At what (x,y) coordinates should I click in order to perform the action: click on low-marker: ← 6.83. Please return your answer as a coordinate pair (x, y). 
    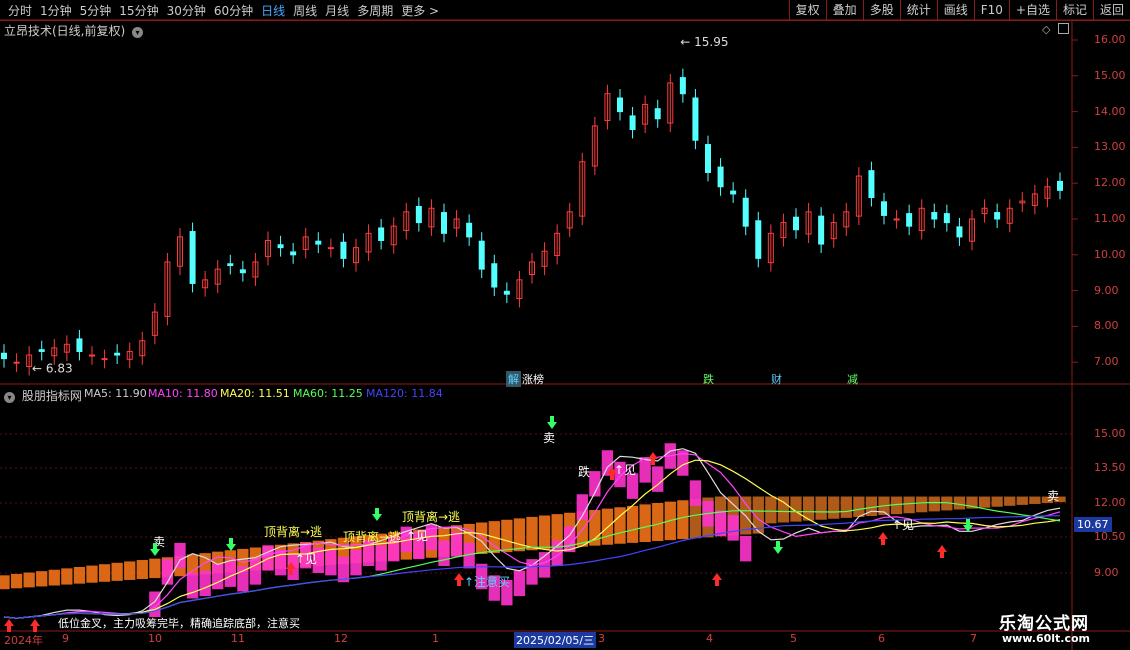
    Looking at the image, I should click on (52, 368).